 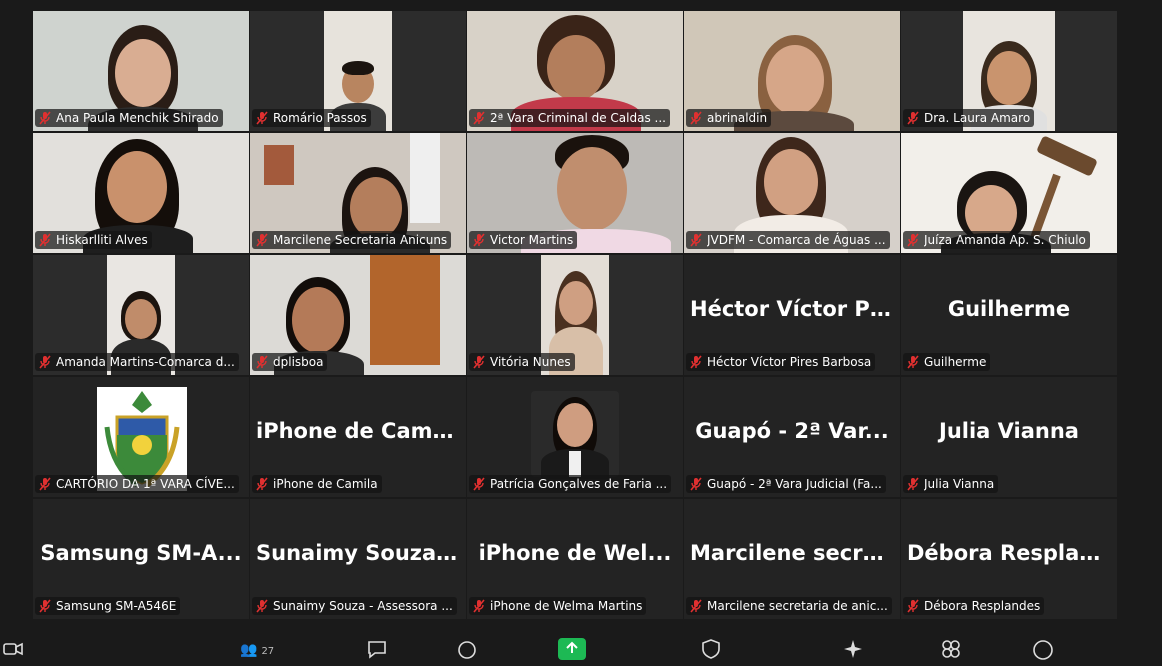 I want to click on participant-tile-1: Ana Paula Menchik Shirado, so click(x=141, y=71).